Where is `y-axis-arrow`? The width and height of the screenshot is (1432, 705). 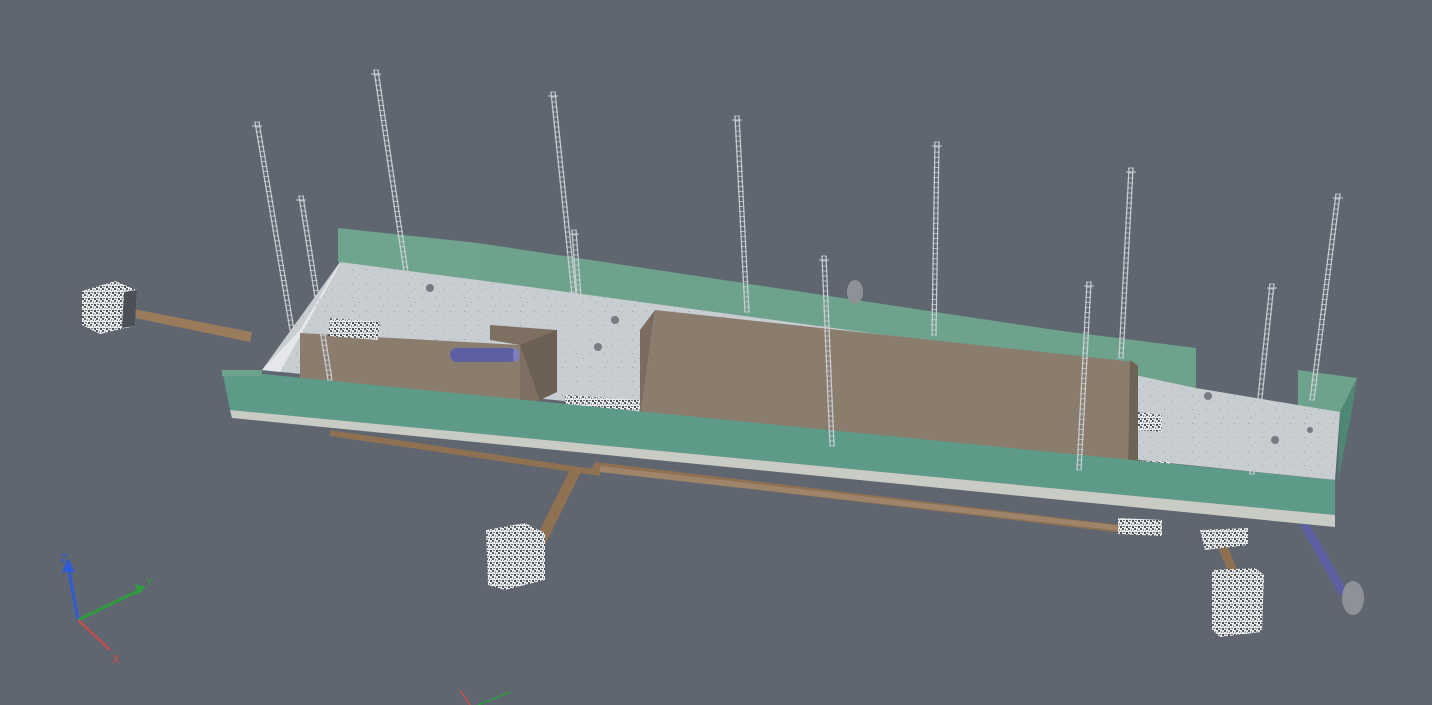
y-axis-arrow is located at coordinates (140, 589).